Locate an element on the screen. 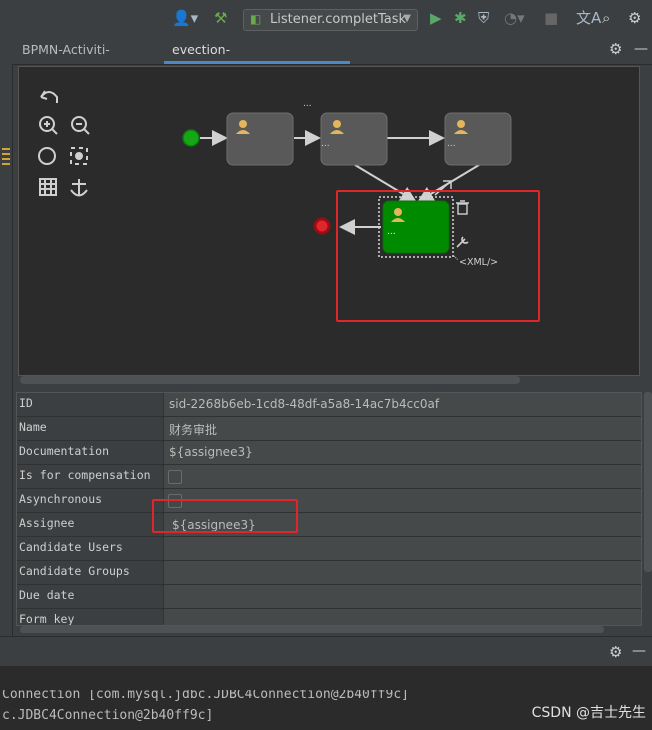  run-config-select: ◧ Listener.completTask ▼ is located at coordinates (330, 20).